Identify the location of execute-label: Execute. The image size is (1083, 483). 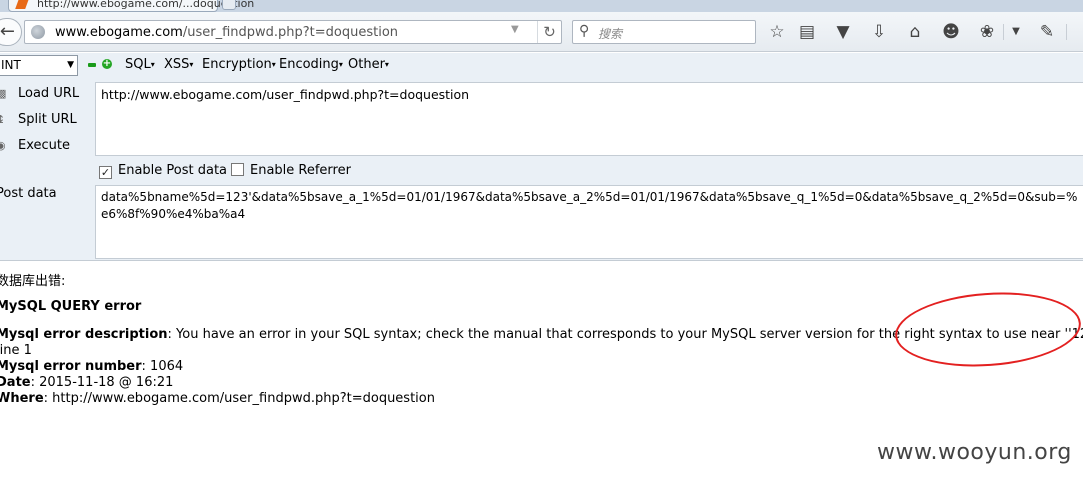
(44, 145).